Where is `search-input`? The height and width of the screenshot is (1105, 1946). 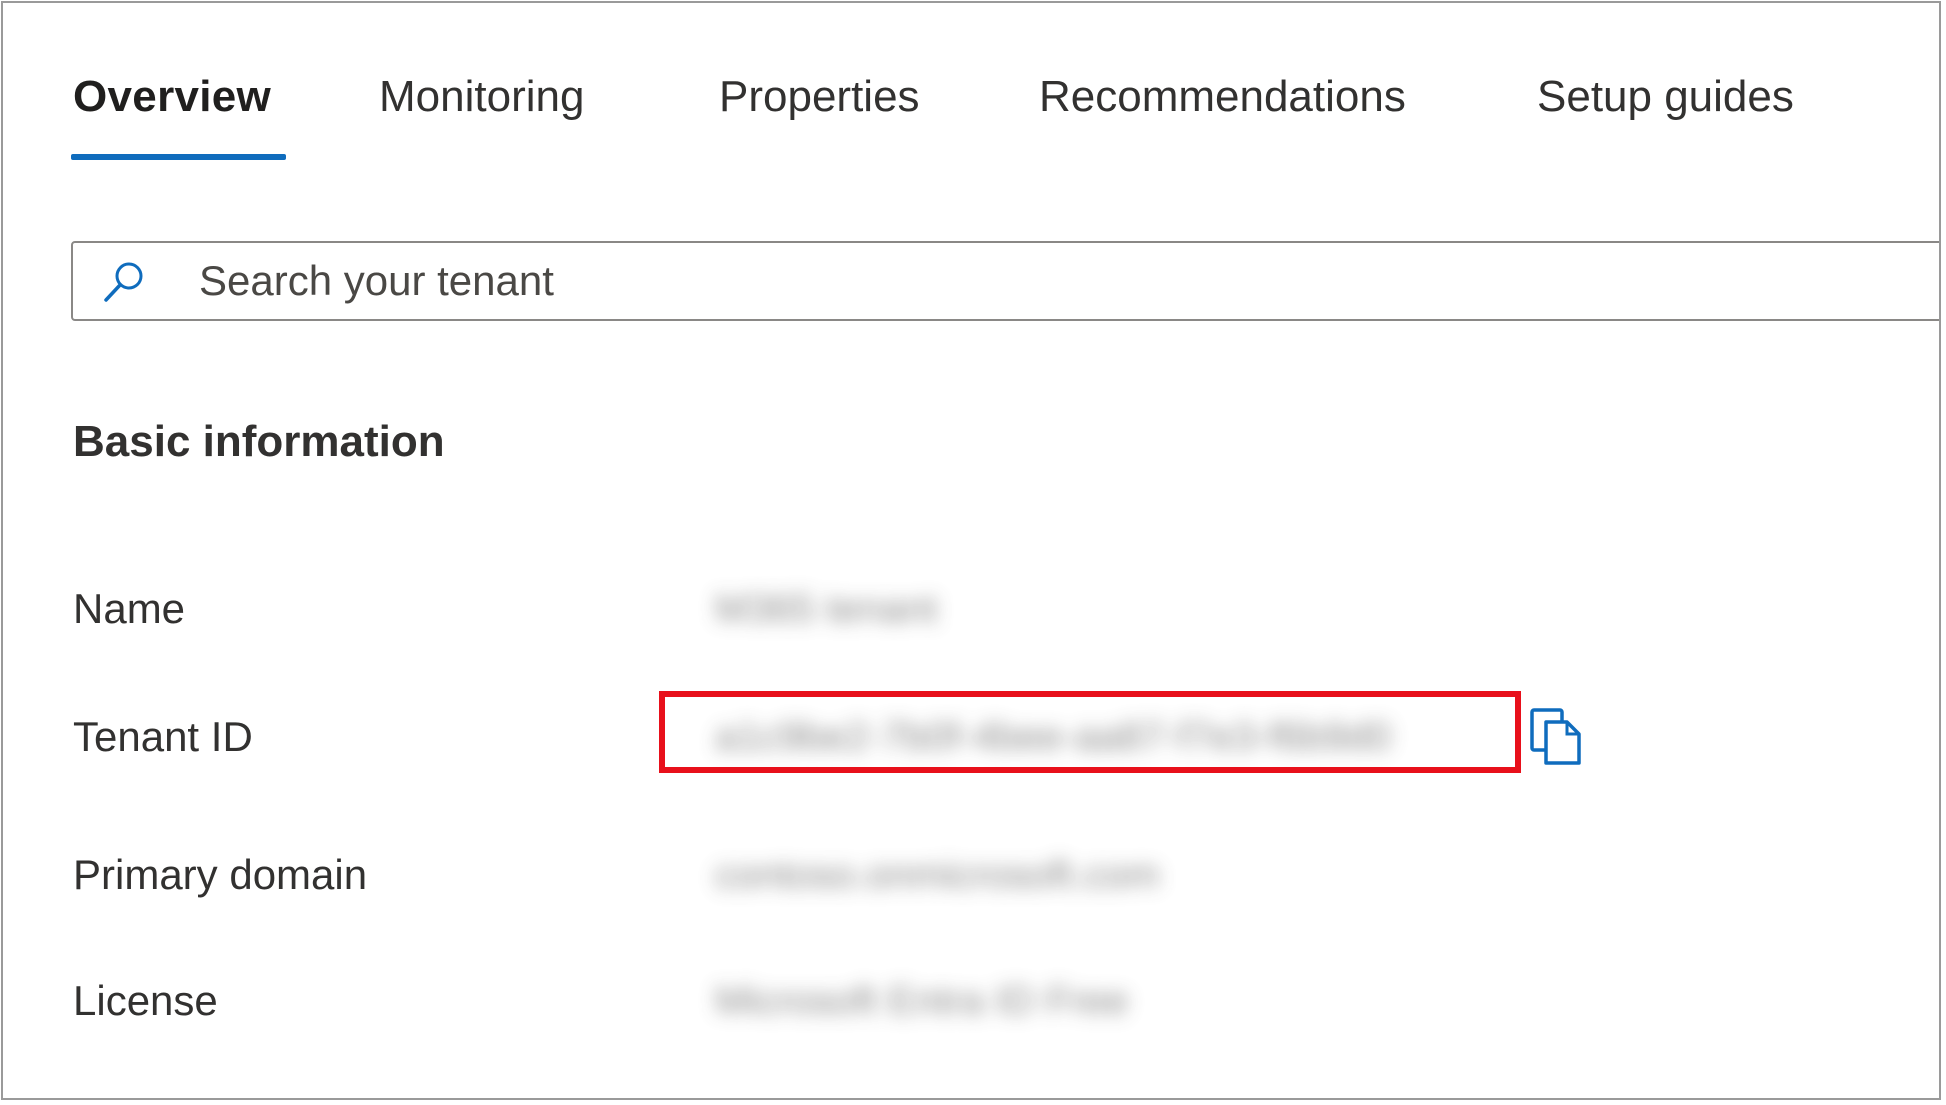
search-input is located at coordinates (1049, 281).